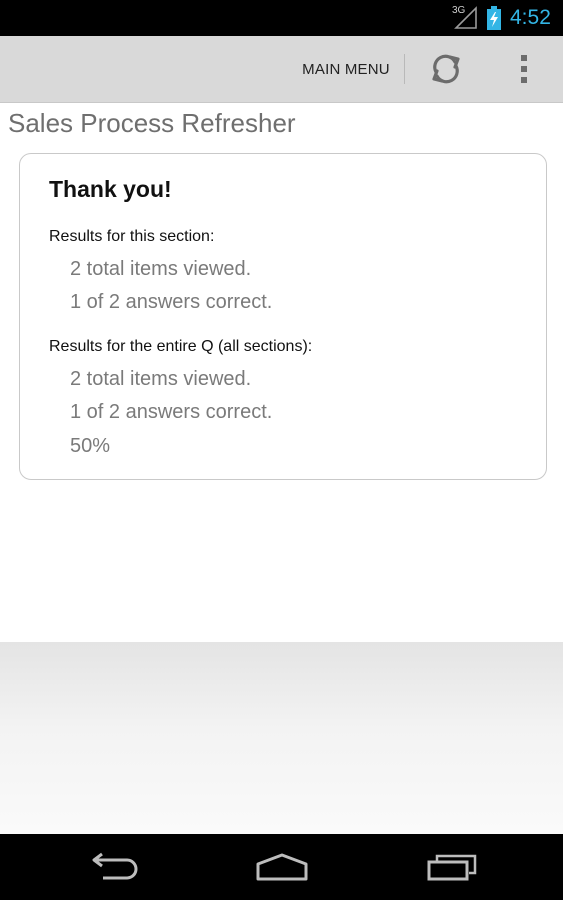  I want to click on action-bar-divider, so click(404, 69).